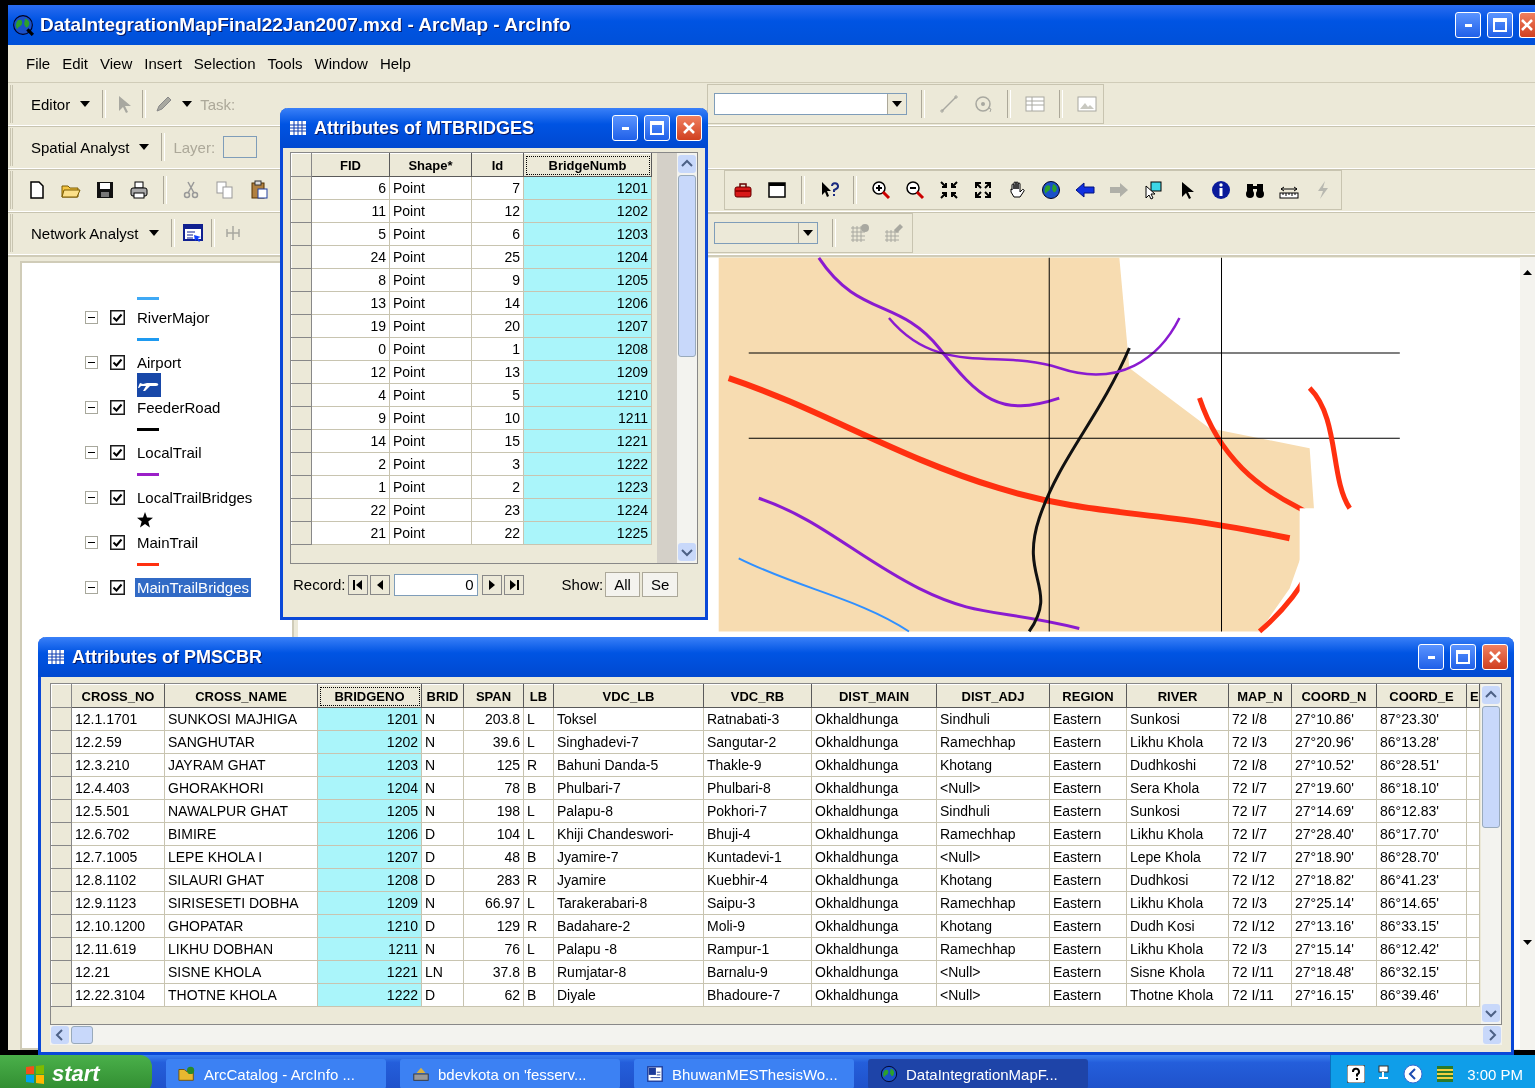  What do you see at coordinates (195, 497) in the screenshot?
I see `layer-name: LocalTrailBridges` at bounding box center [195, 497].